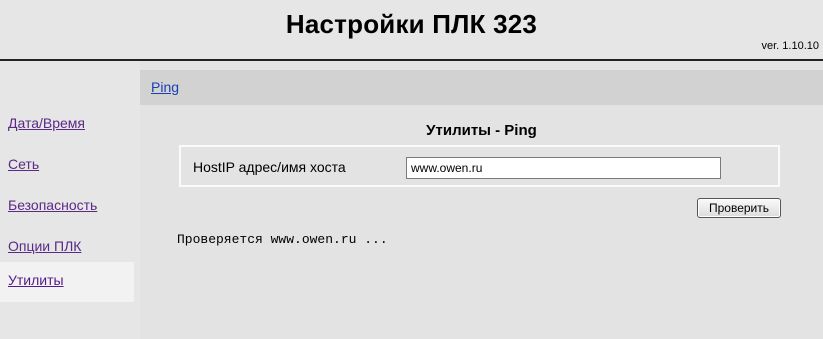  I want to click on sidebar-item-datetime-link: Дата/Время, so click(46, 123).